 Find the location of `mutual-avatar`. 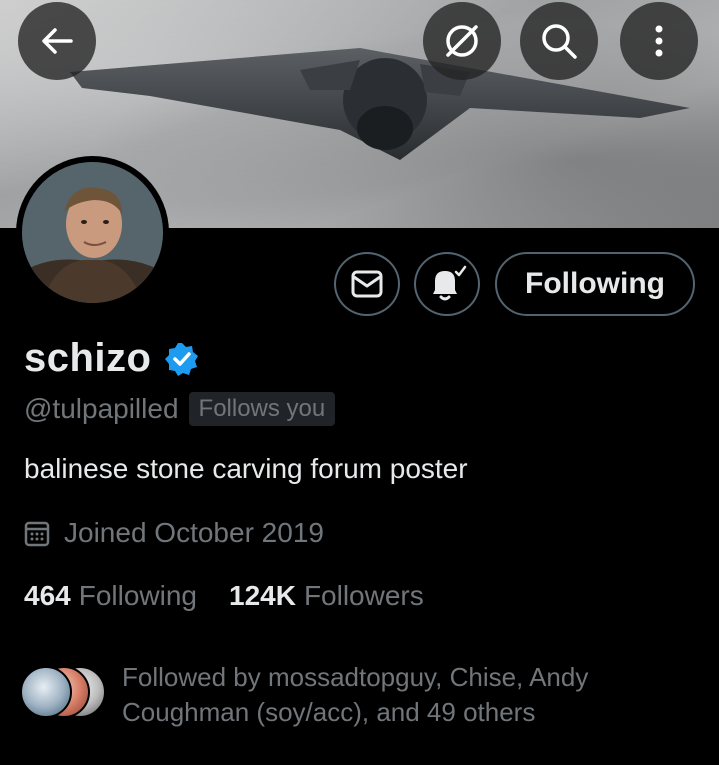

mutual-avatar is located at coordinates (46, 692).